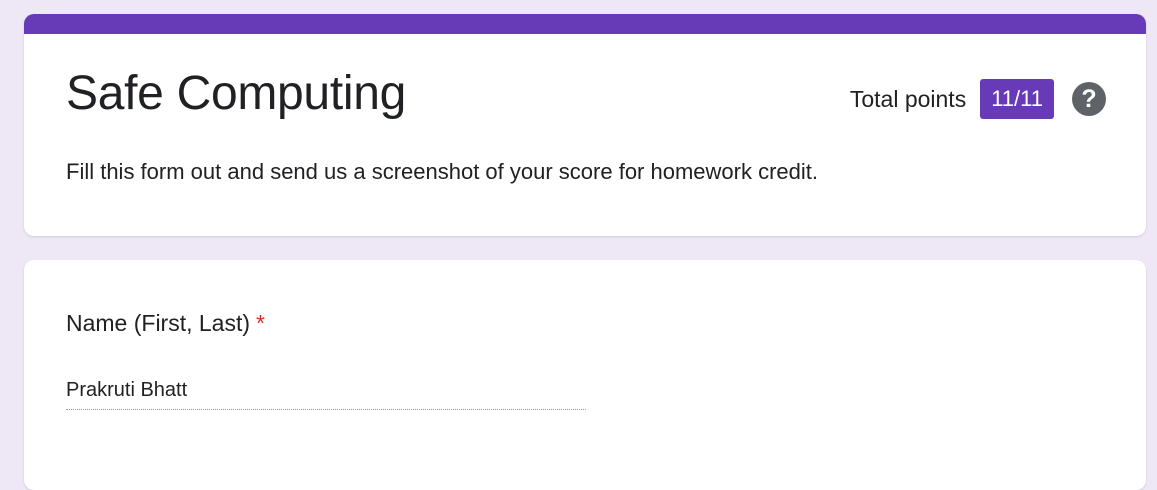 The image size is (1157, 490). I want to click on question-title: Name (First, Last) *, so click(165, 323).